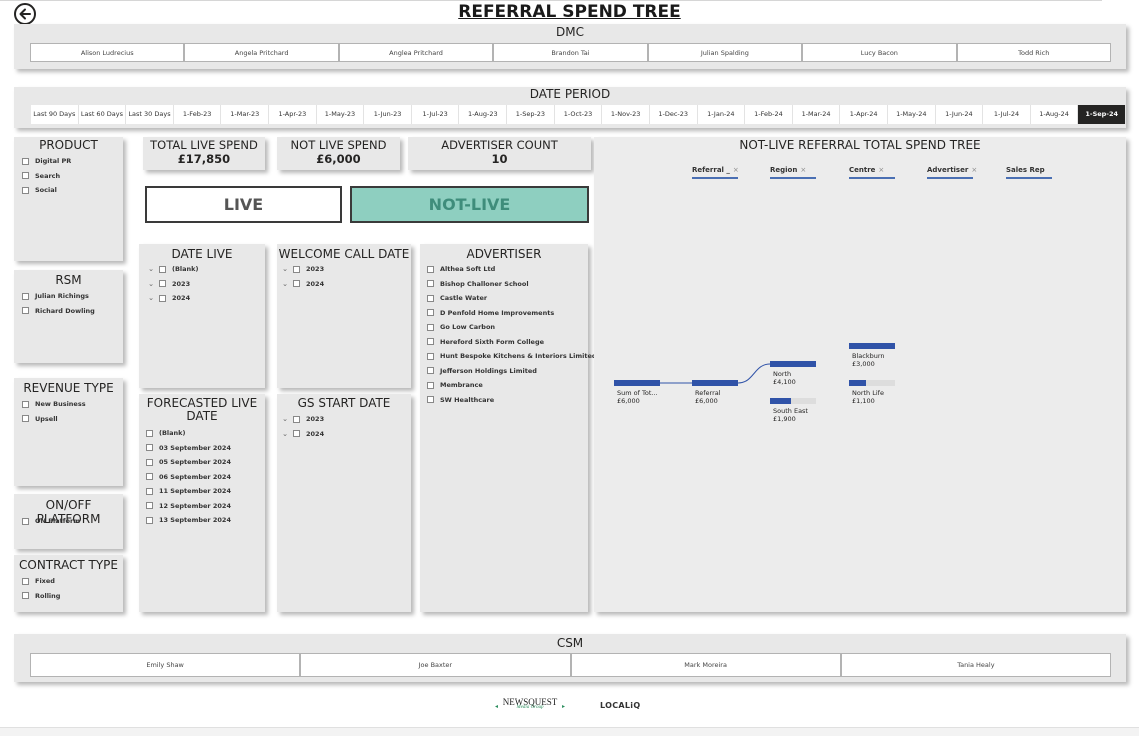 This screenshot has width=1139, height=736. What do you see at coordinates (102, 114) in the screenshot?
I see `date-period-tile: Last 60 Days` at bounding box center [102, 114].